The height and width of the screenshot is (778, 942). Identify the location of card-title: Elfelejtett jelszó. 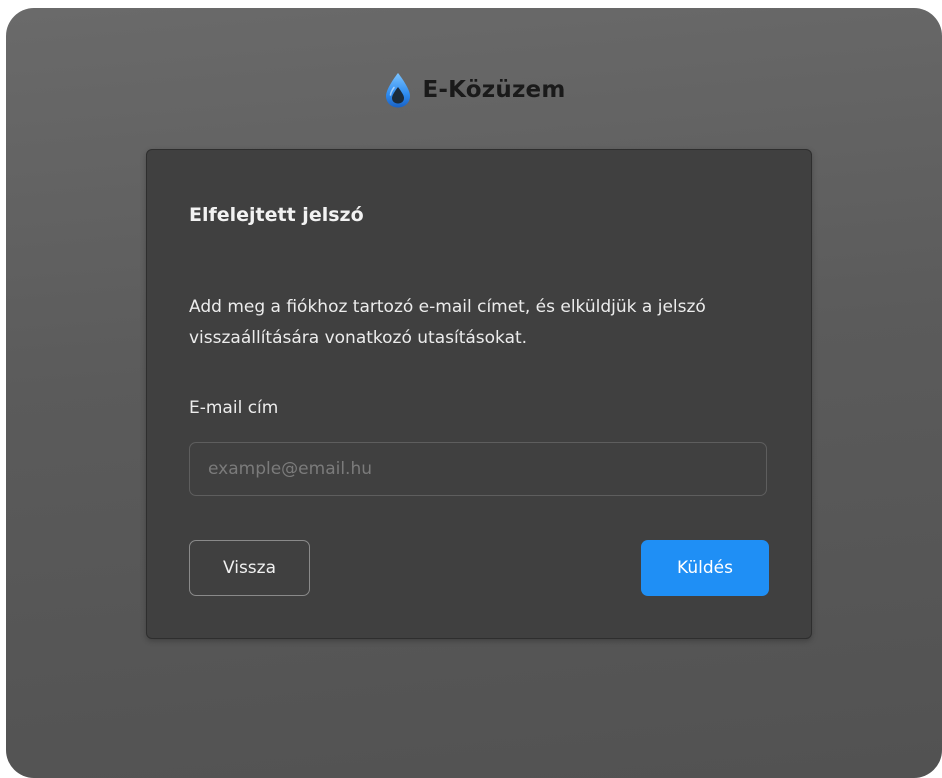
(276, 215).